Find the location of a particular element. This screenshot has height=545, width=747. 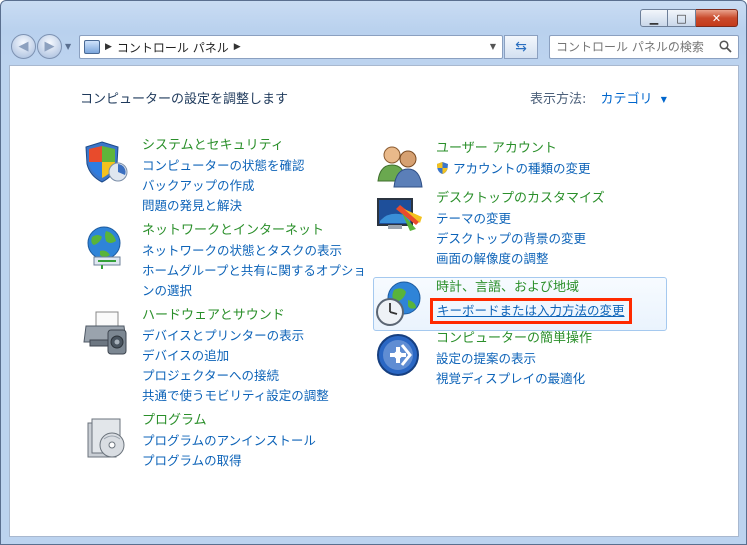

network-globe-icon is located at coordinates (104, 247).